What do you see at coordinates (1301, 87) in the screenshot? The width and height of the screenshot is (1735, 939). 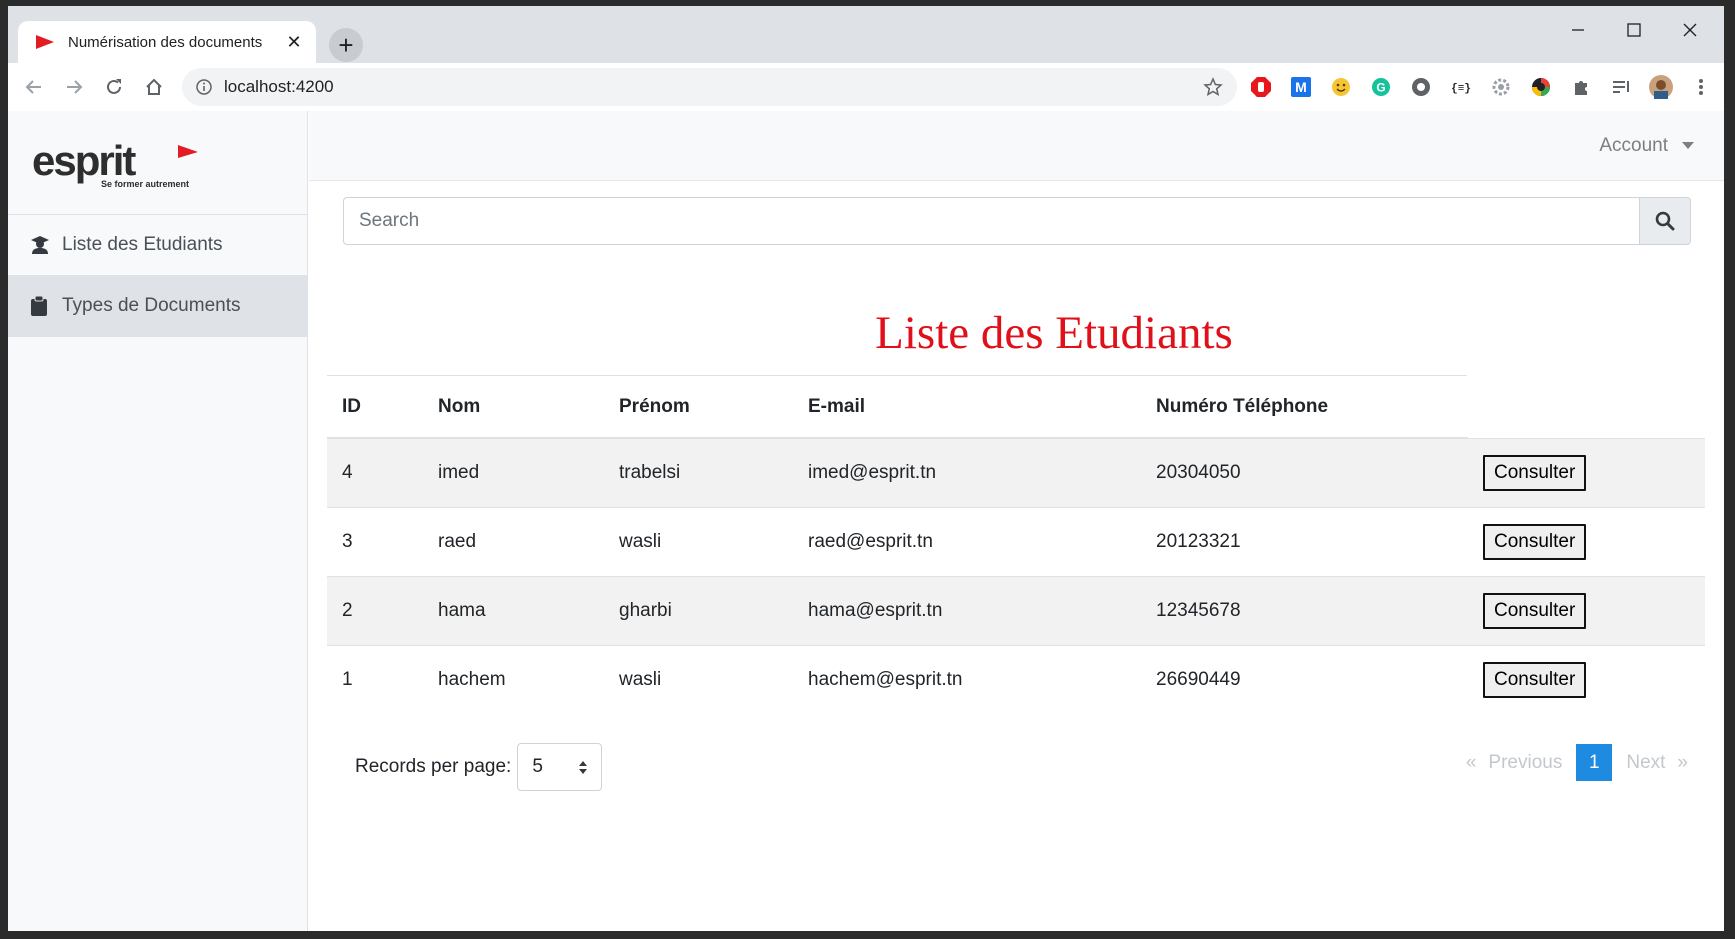 I see `m-extension-icon: M` at bounding box center [1301, 87].